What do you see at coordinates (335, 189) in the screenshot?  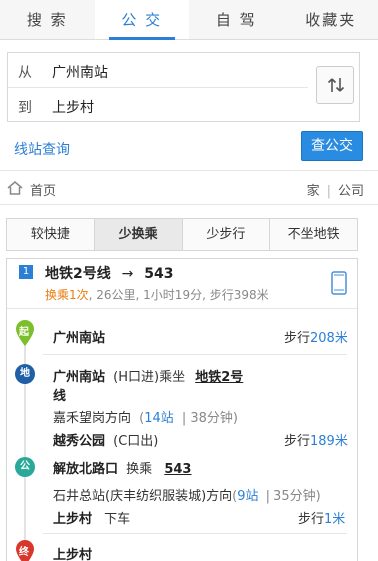 I see `shortcut-links: 家 | 公司` at bounding box center [335, 189].